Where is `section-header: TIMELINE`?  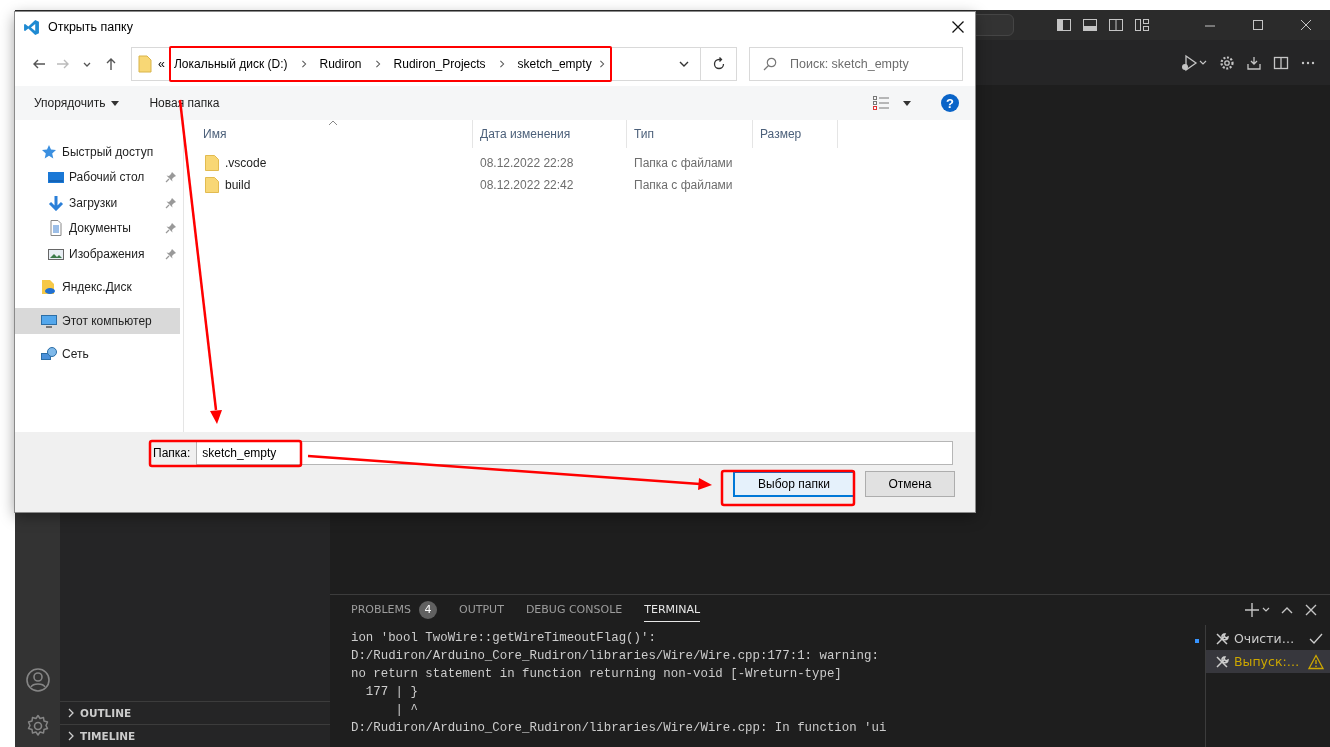 section-header: TIMELINE is located at coordinates (195, 735).